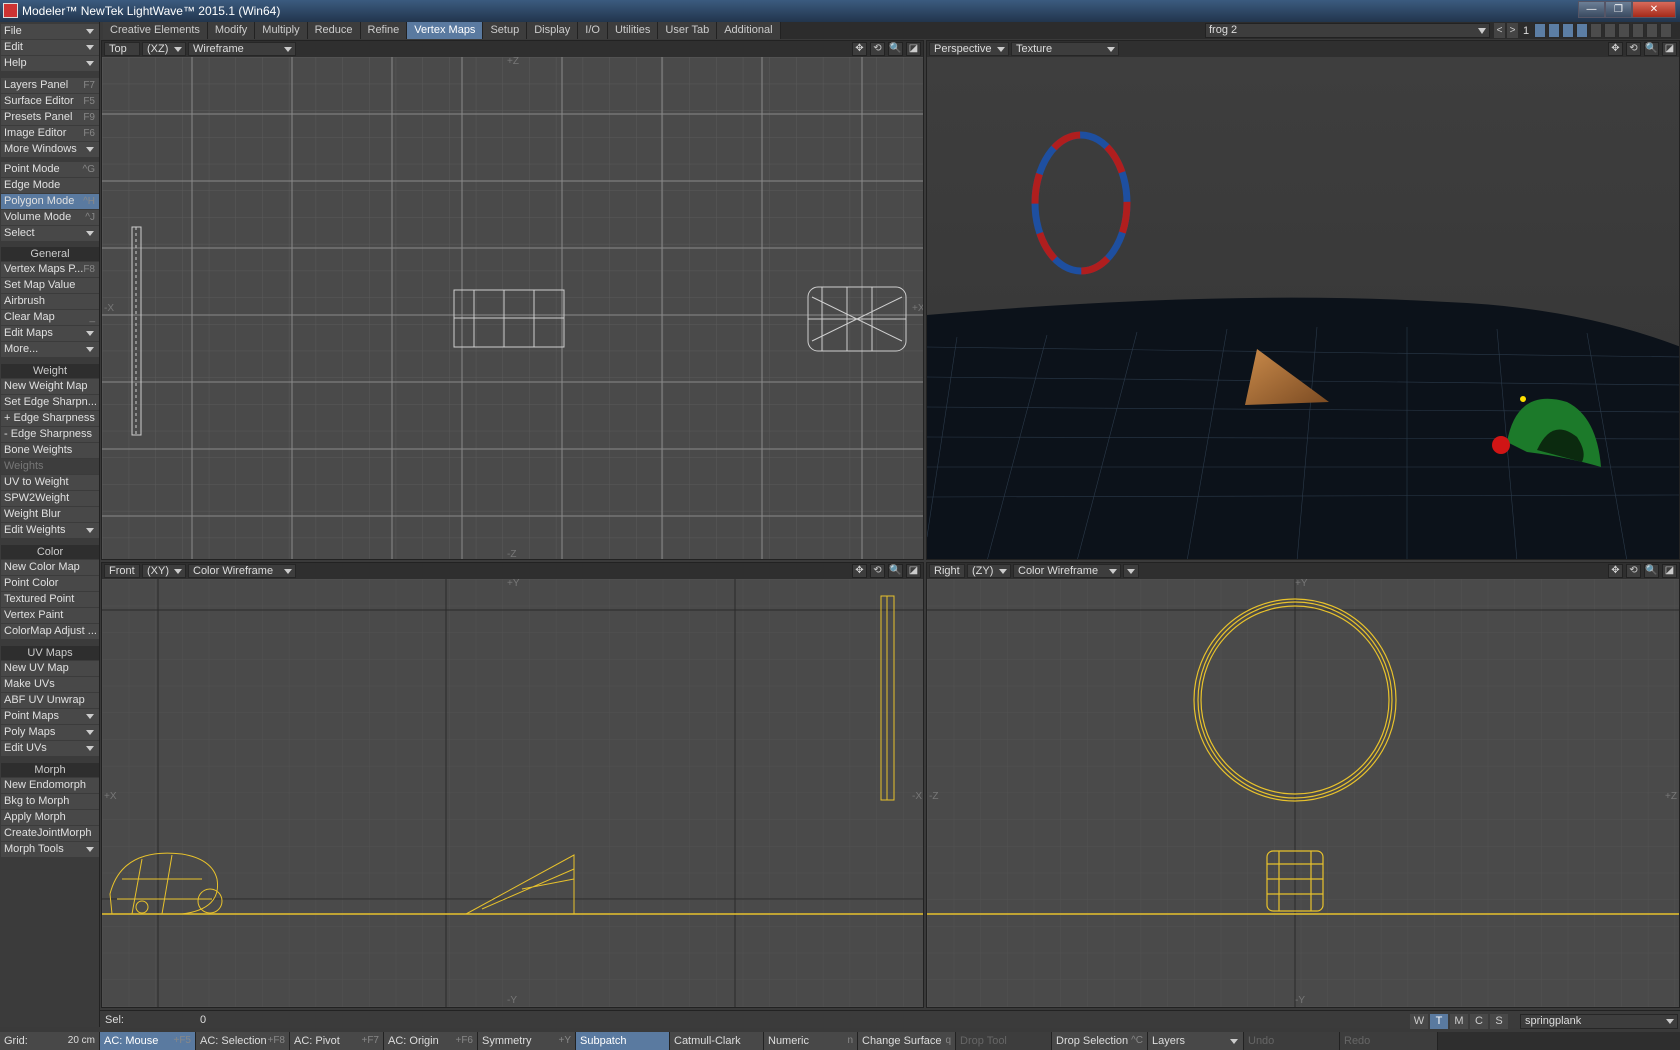 Image resolution: width=1680 pixels, height=1050 pixels. What do you see at coordinates (50, 615) in the screenshot?
I see `sidebar-item-vertex-paint: Vertex Paint` at bounding box center [50, 615].